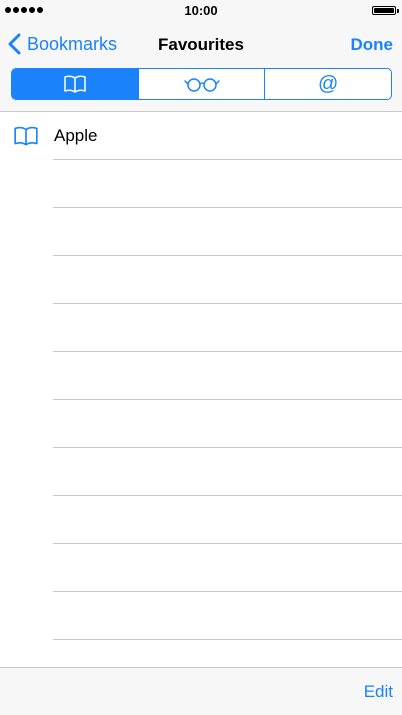 The width and height of the screenshot is (402, 715). I want to click on navigation-bar: Bookmarks Favourites Done @, so click(201, 67).